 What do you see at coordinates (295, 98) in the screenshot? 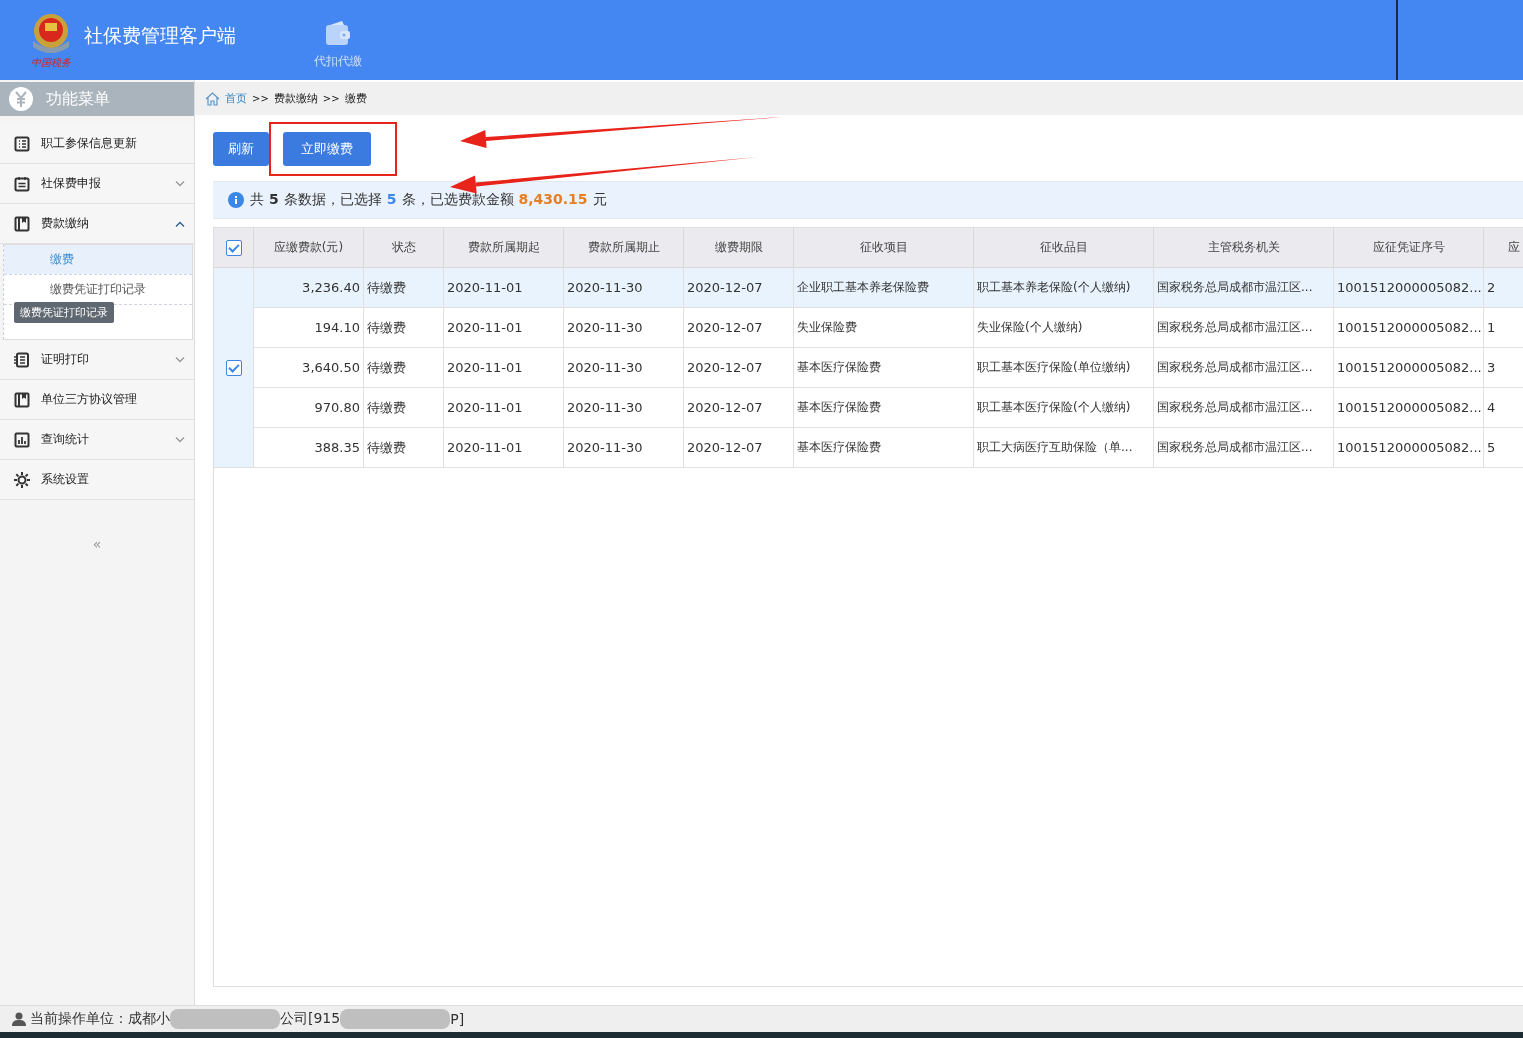
I see `breadcrumb-item: 费款缴纳` at bounding box center [295, 98].